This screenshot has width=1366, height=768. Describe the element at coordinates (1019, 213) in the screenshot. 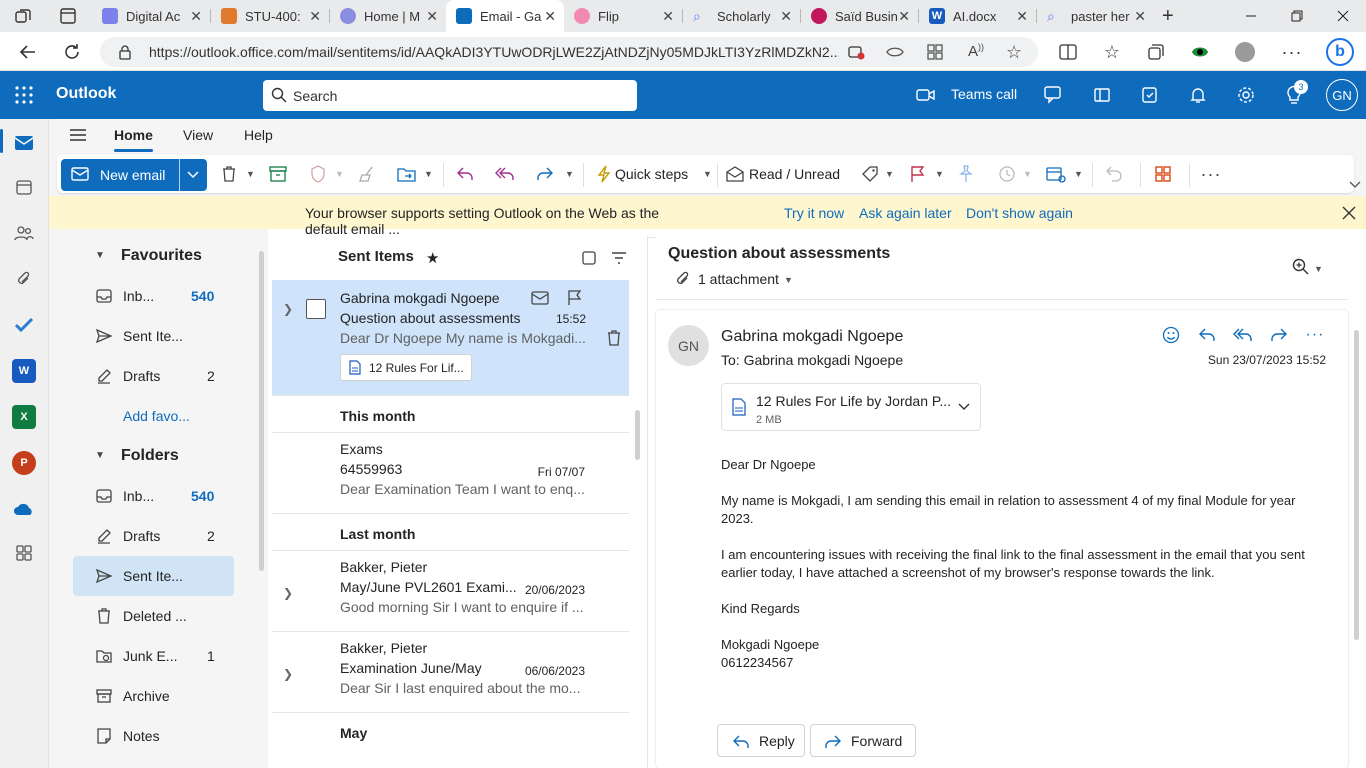

I see `dont-show-again-link: Don't show again` at that location.